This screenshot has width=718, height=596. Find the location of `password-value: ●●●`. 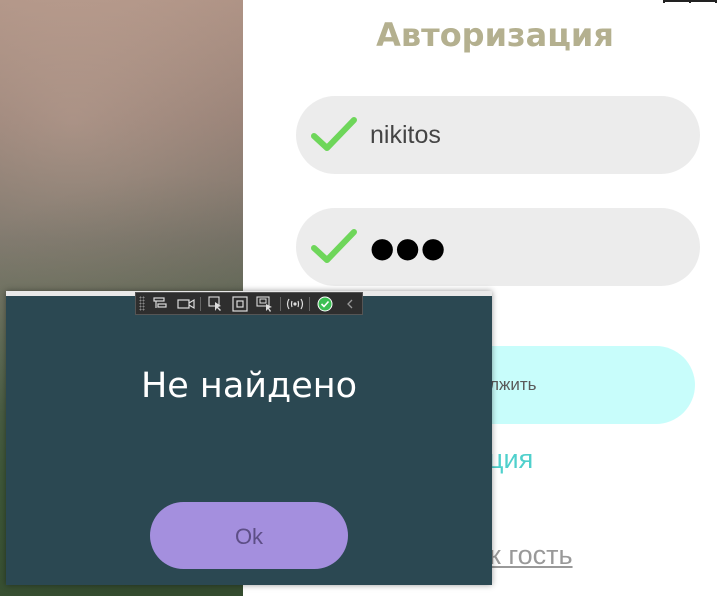

password-value: ●●● is located at coordinates (408, 247).